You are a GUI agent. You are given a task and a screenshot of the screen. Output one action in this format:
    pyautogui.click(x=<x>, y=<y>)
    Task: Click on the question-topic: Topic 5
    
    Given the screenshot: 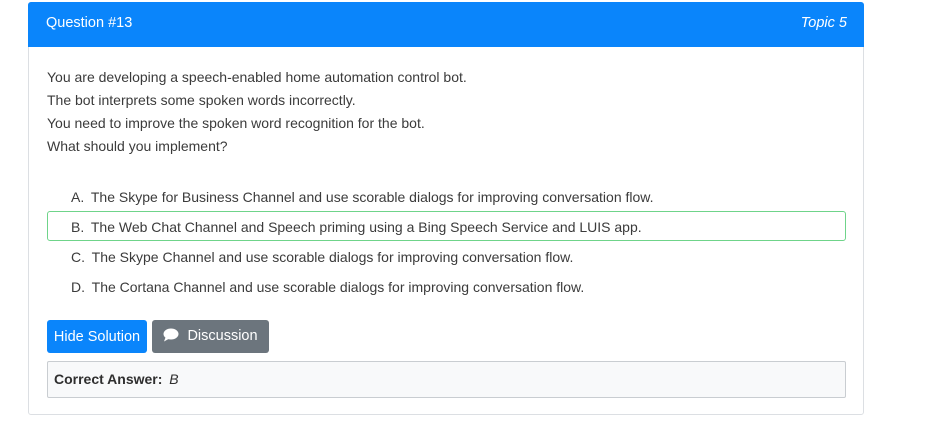 What is the action you would take?
    pyautogui.click(x=823, y=23)
    